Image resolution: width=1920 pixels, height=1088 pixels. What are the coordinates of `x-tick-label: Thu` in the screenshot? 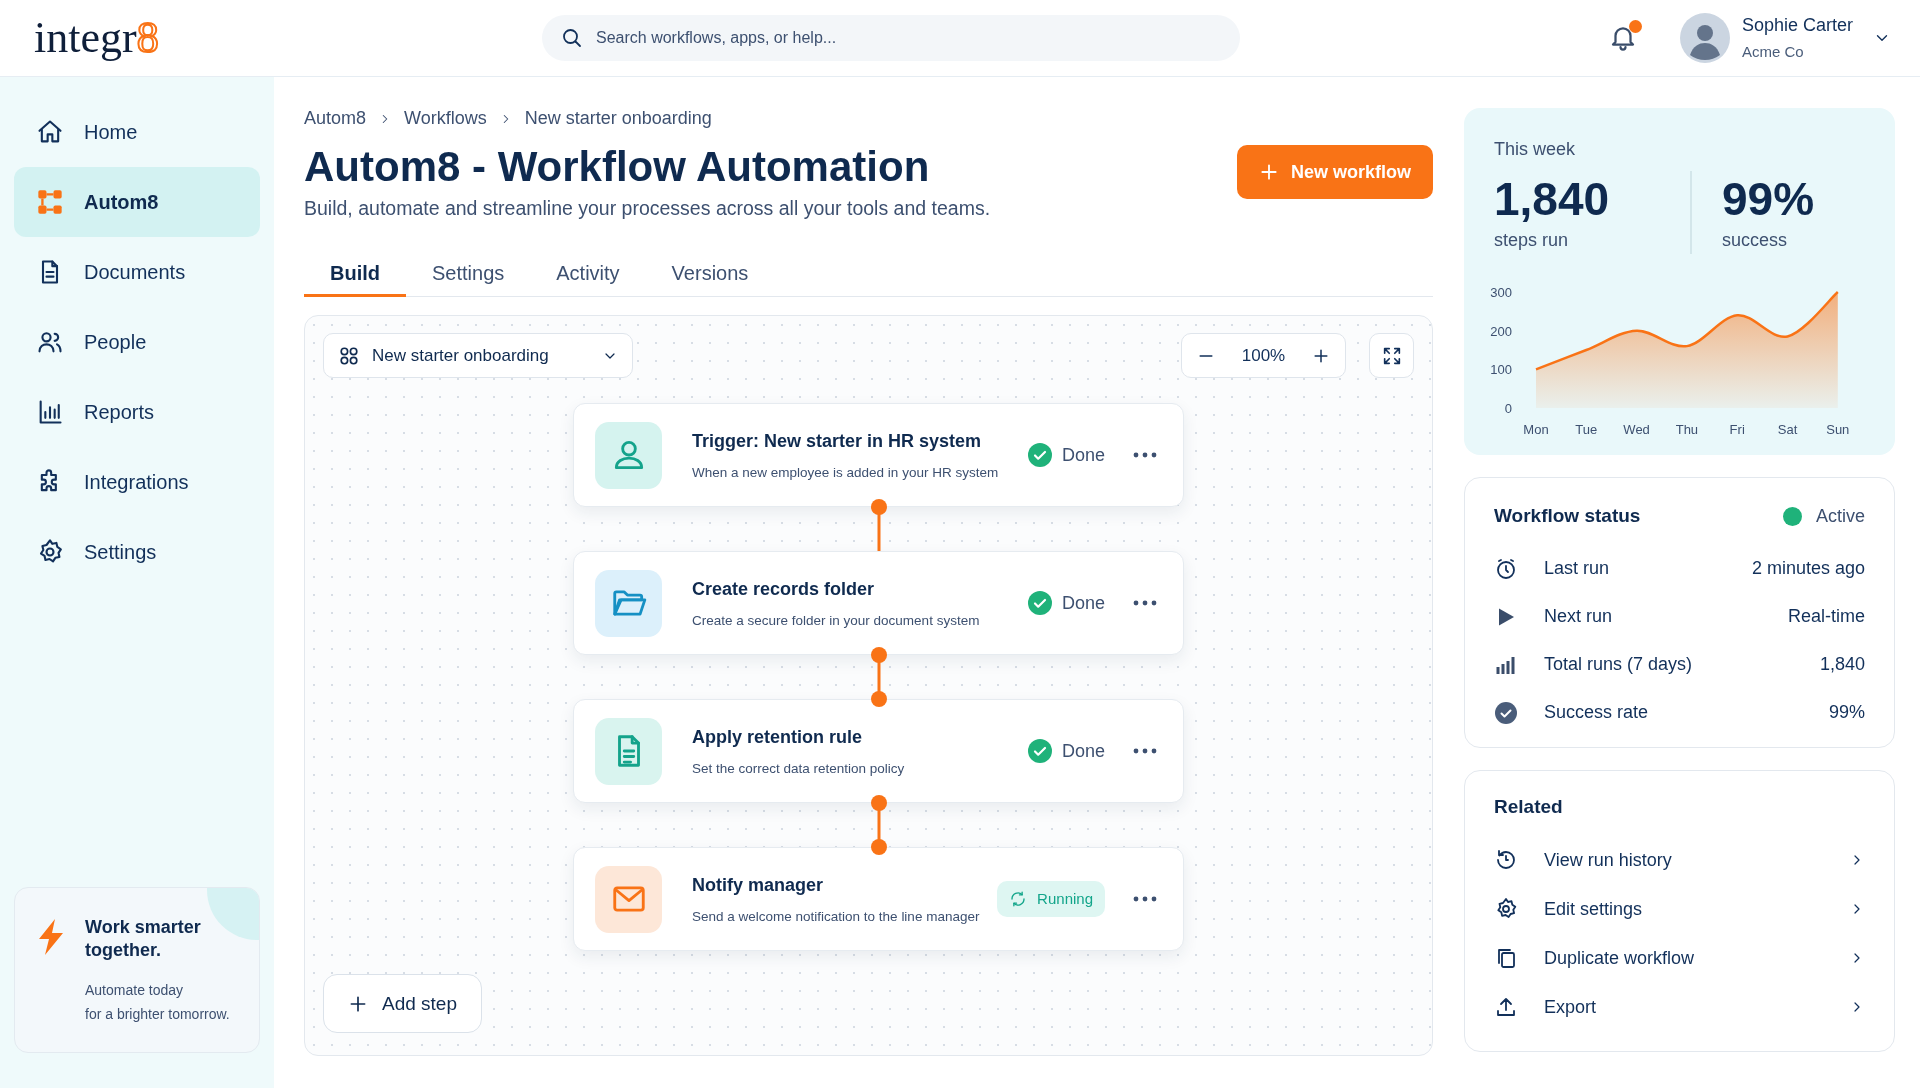 It's located at (1687, 429).